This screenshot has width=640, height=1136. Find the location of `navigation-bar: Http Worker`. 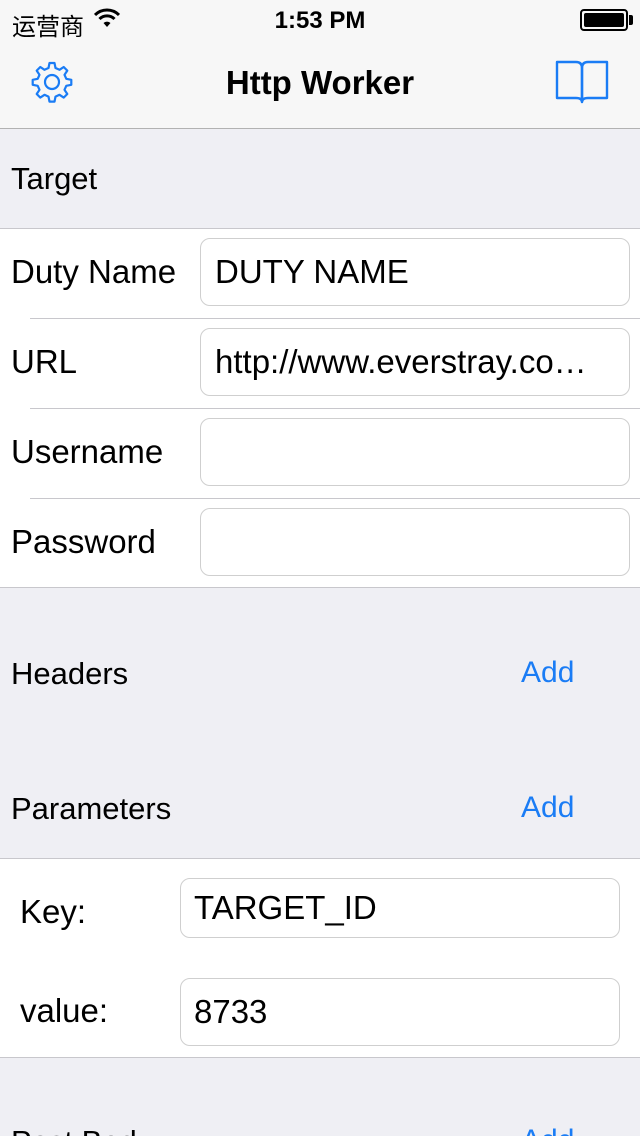

navigation-bar: Http Worker is located at coordinates (320, 84).